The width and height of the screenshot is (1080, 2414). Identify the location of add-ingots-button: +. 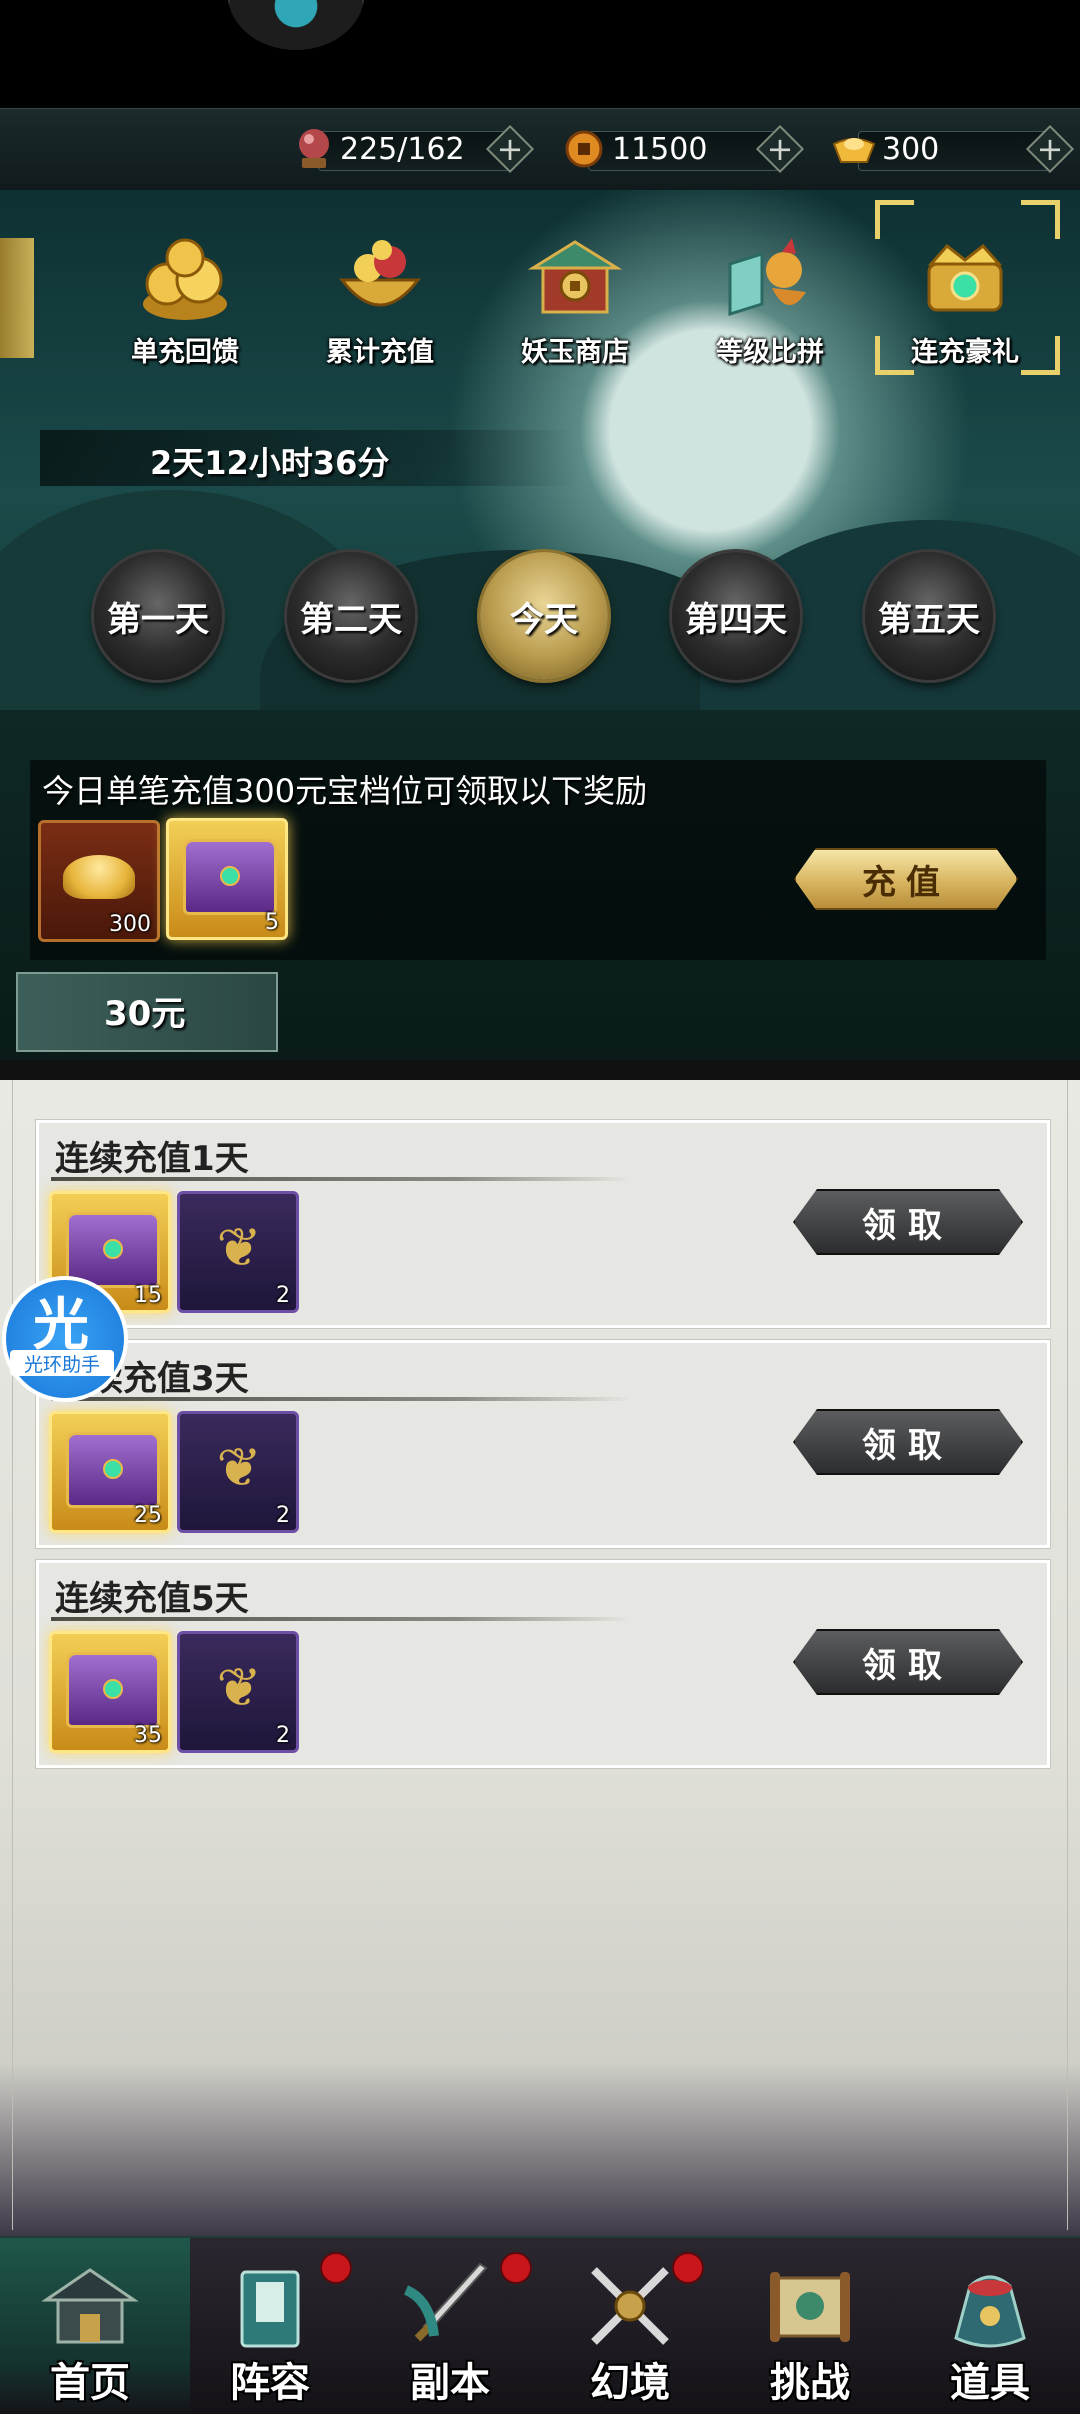
(1050, 149).